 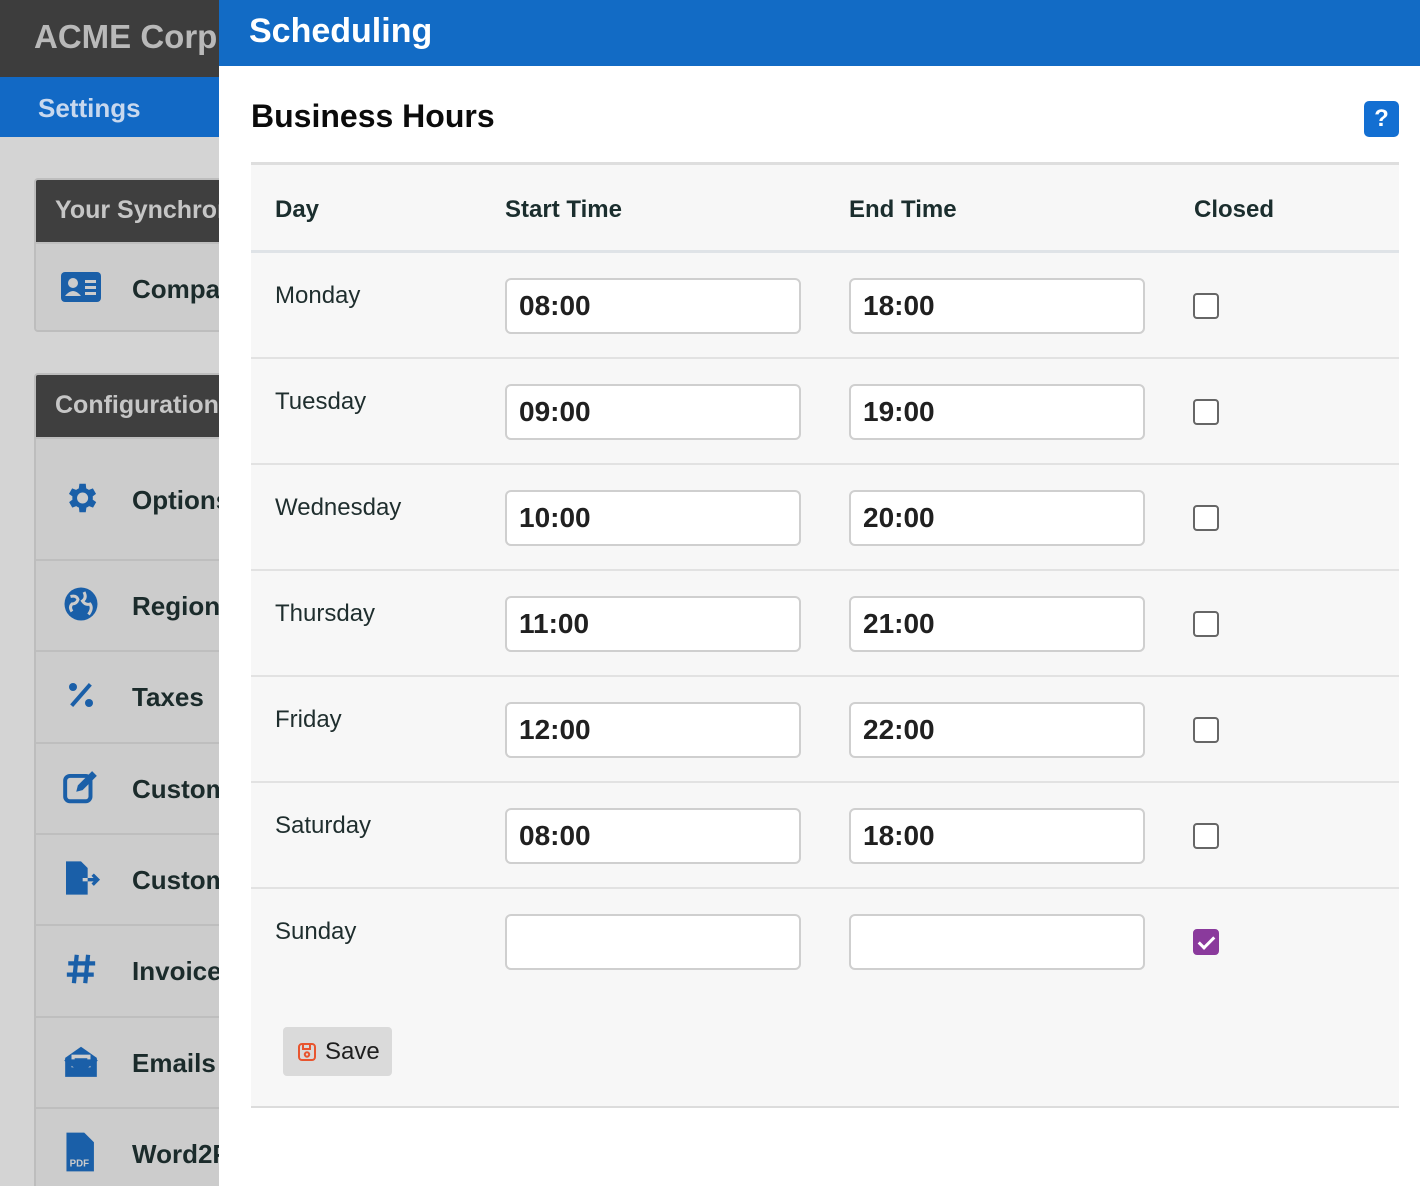 What do you see at coordinates (1234, 209) in the screenshot?
I see `column-header-closed: Closed` at bounding box center [1234, 209].